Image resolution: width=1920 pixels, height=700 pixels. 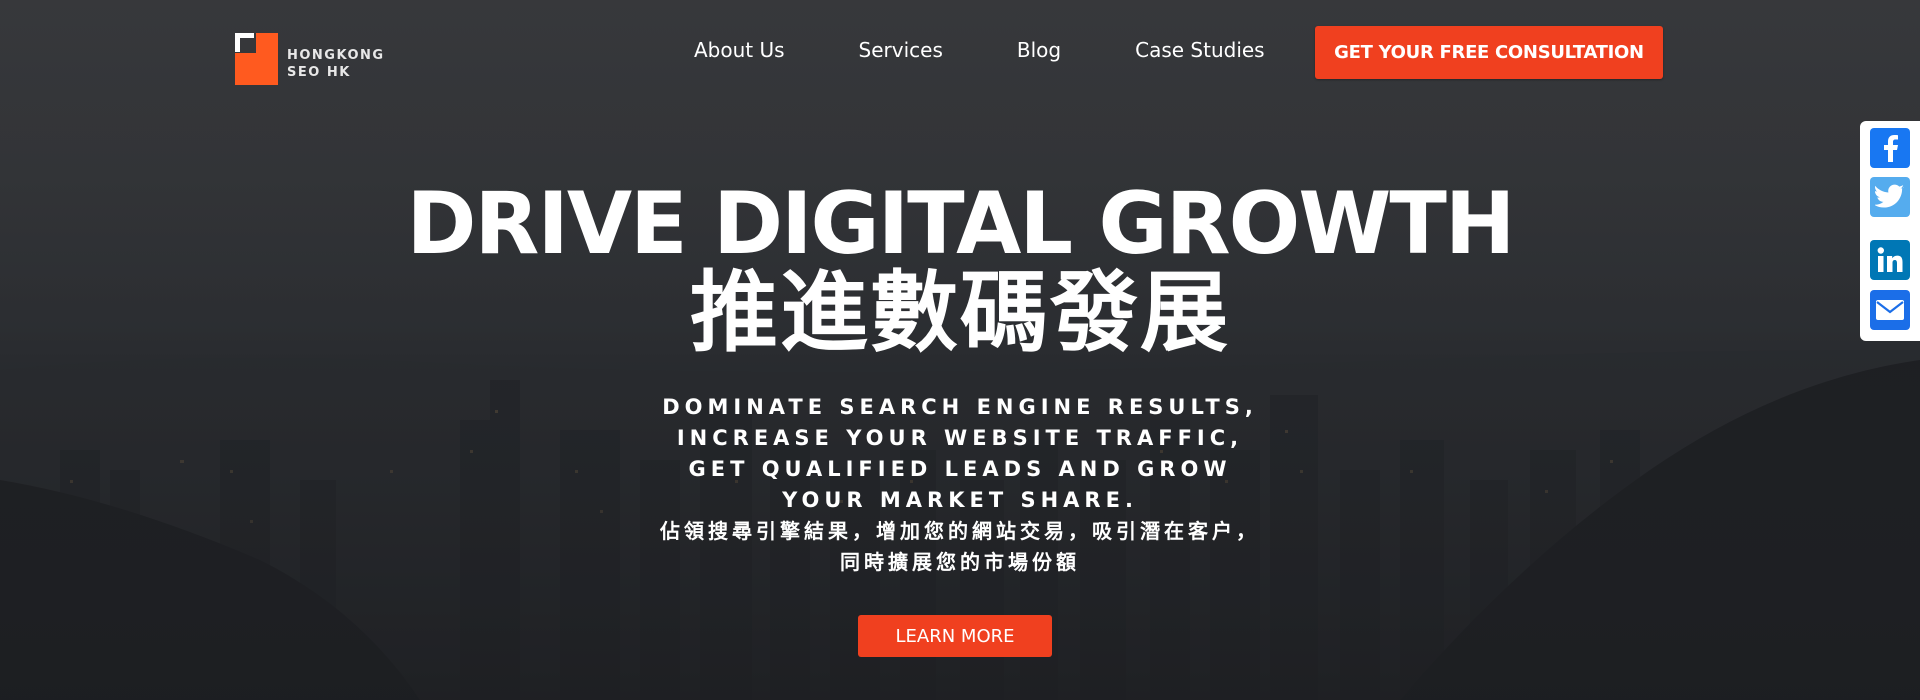 What do you see at coordinates (960, 500) in the screenshot?
I see `subtext-en-line-4: YOUR MARKET SHARE.` at bounding box center [960, 500].